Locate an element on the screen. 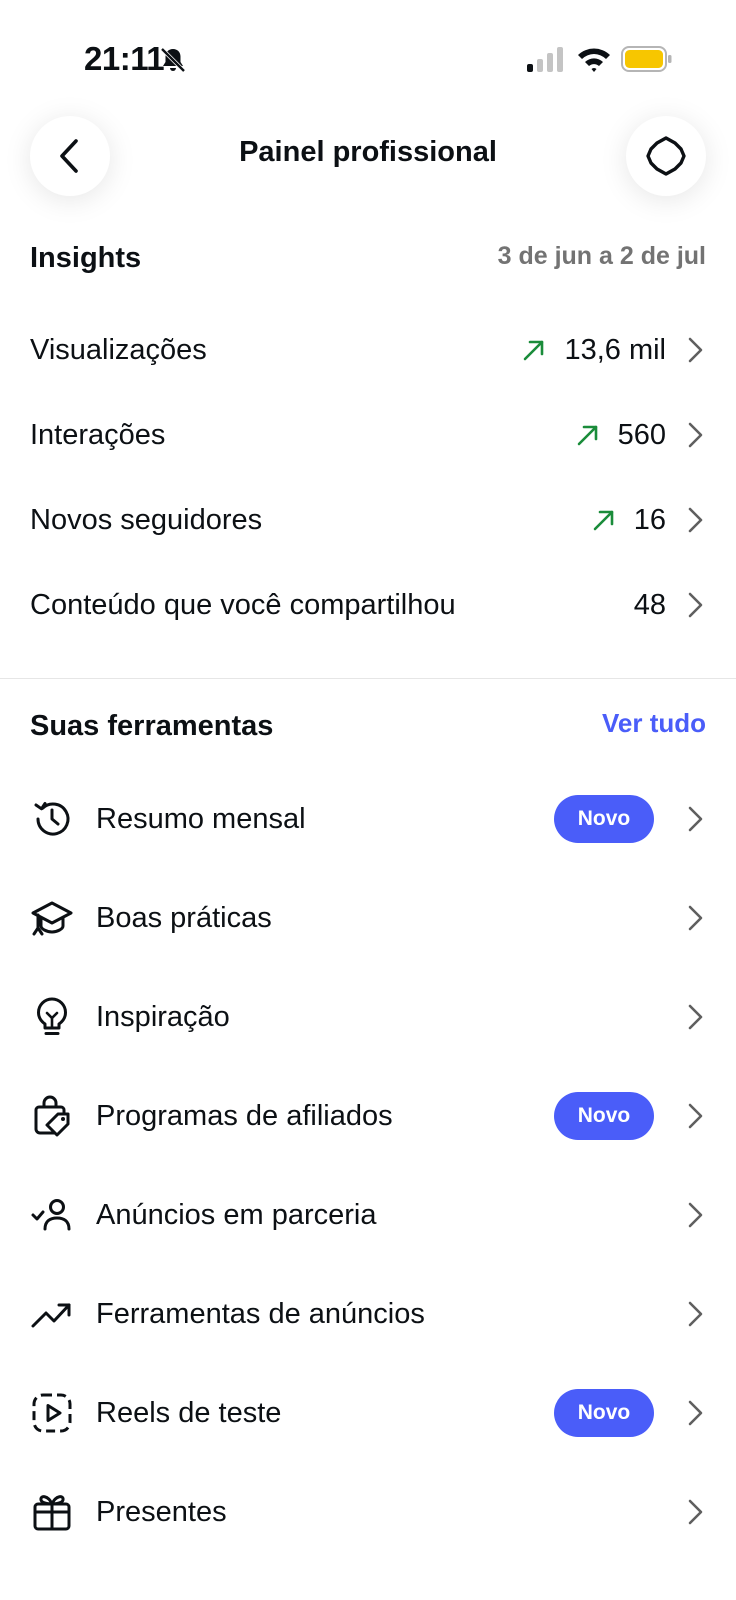  metric-label: Visualizações is located at coordinates (118, 349).